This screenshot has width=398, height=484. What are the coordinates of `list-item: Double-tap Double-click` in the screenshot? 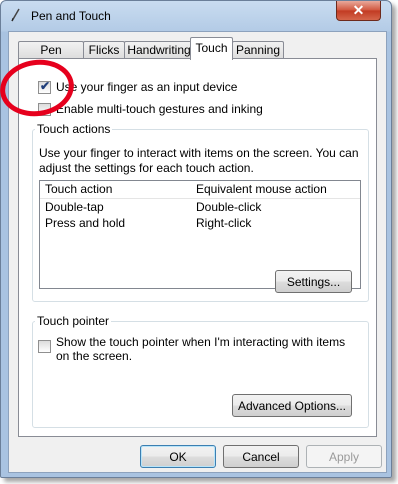 It's located at (200, 207).